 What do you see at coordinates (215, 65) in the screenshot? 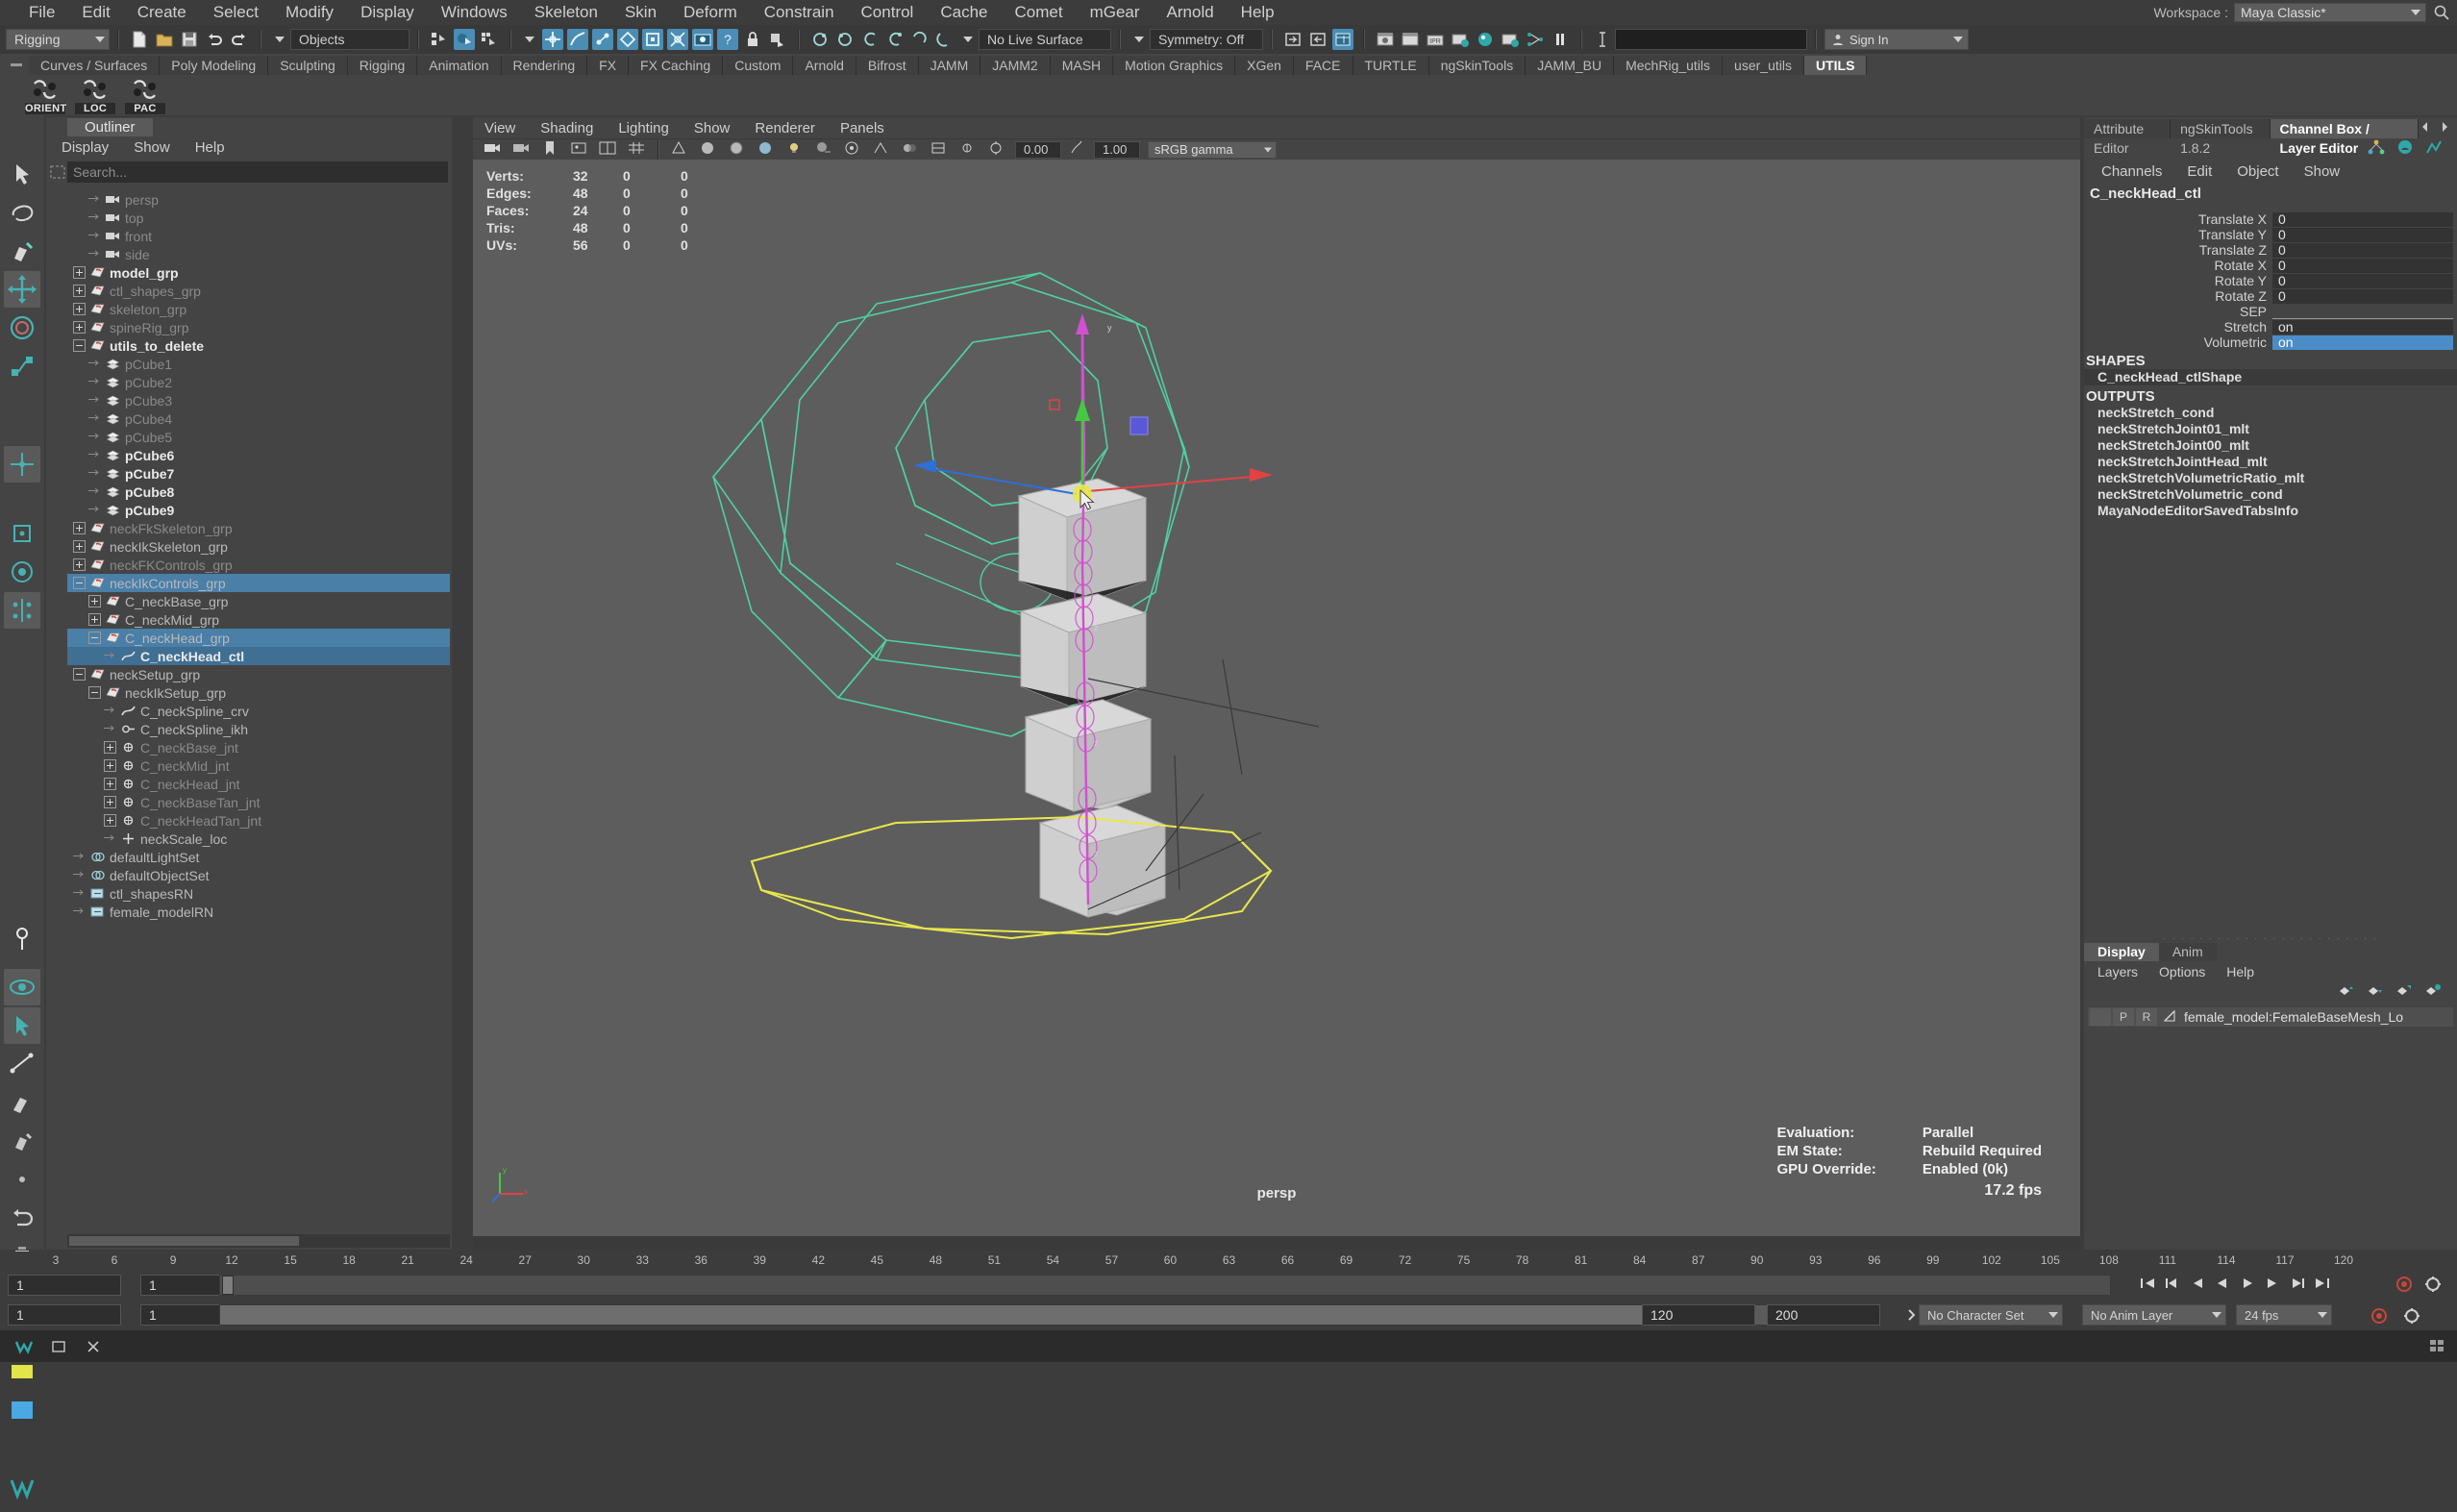
I see `shelf-tab-poly-modeling: Poly Modeling` at bounding box center [215, 65].